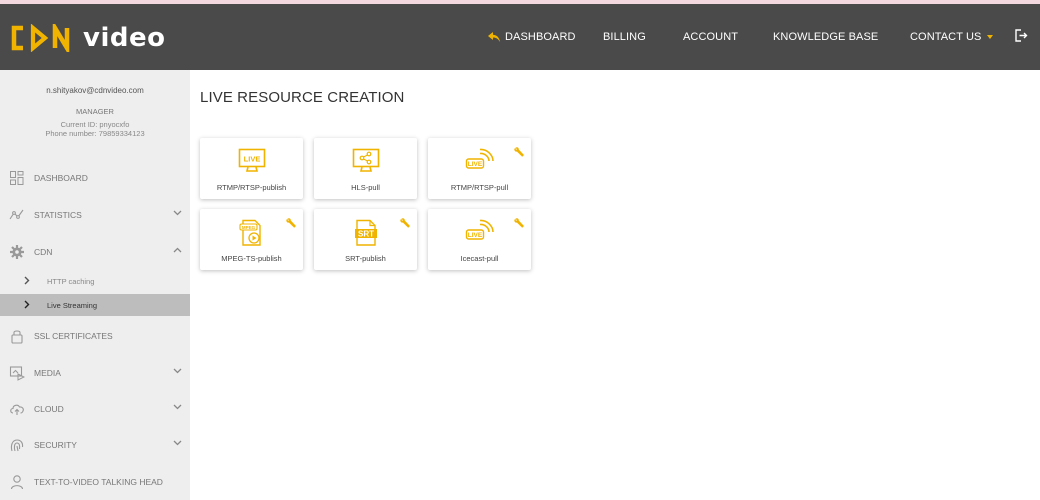  I want to click on card-label: SRT-publish, so click(365, 258).